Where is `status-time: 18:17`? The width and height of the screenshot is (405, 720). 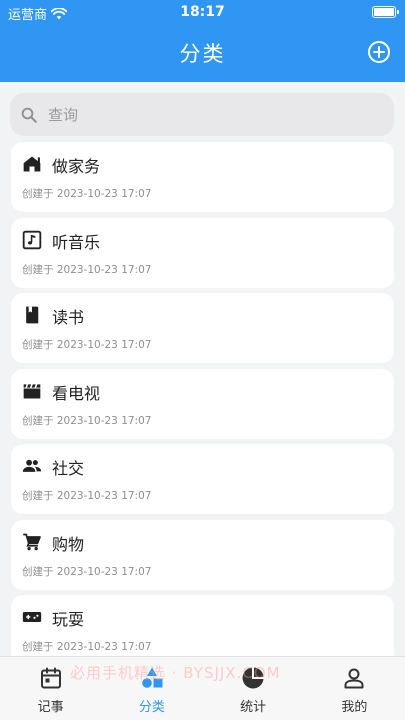
status-time: 18:17 is located at coordinates (202, 12).